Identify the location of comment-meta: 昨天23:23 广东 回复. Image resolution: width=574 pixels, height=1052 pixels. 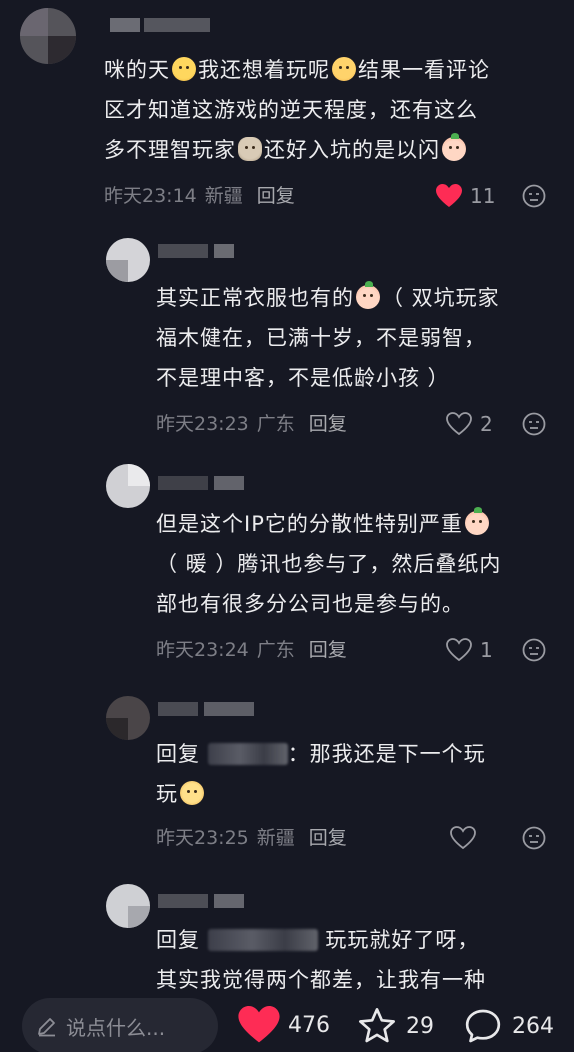
(251, 424).